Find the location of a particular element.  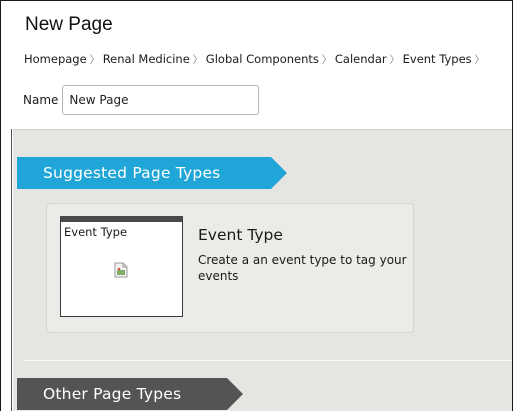

event-type-title: Event Type is located at coordinates (240, 235).